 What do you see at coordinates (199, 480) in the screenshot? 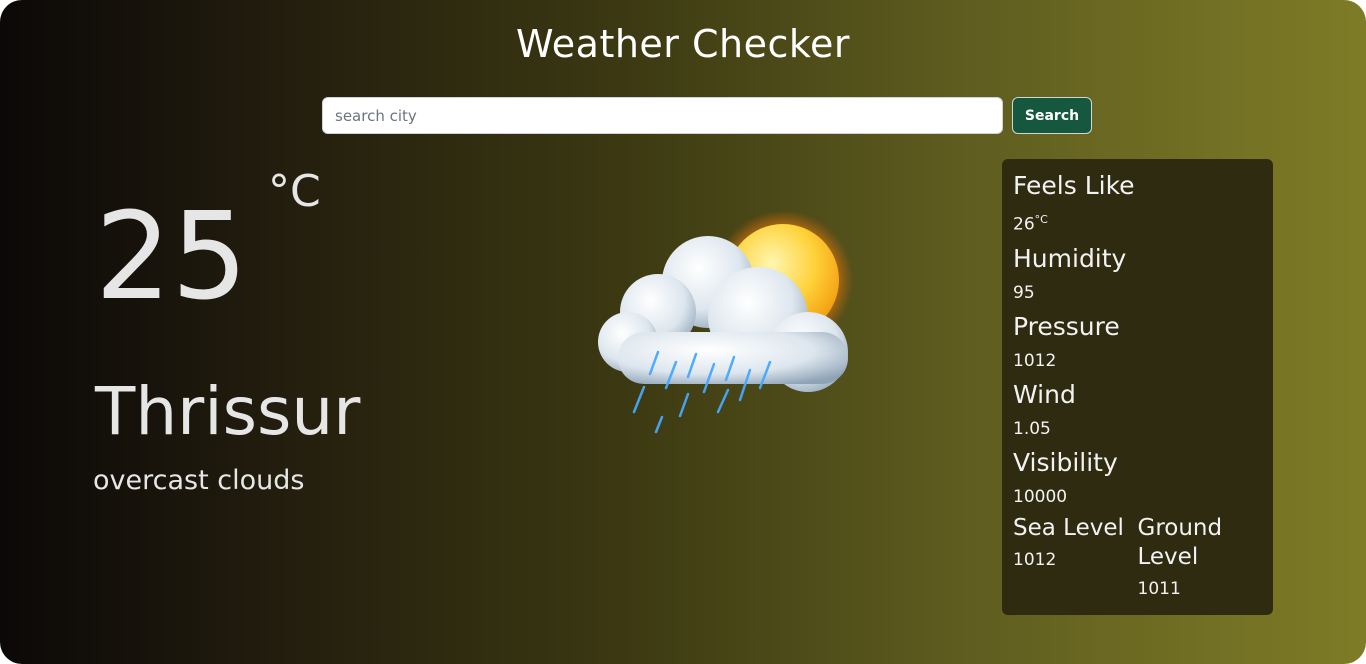
I see `weather-description: overcast clouds` at bounding box center [199, 480].